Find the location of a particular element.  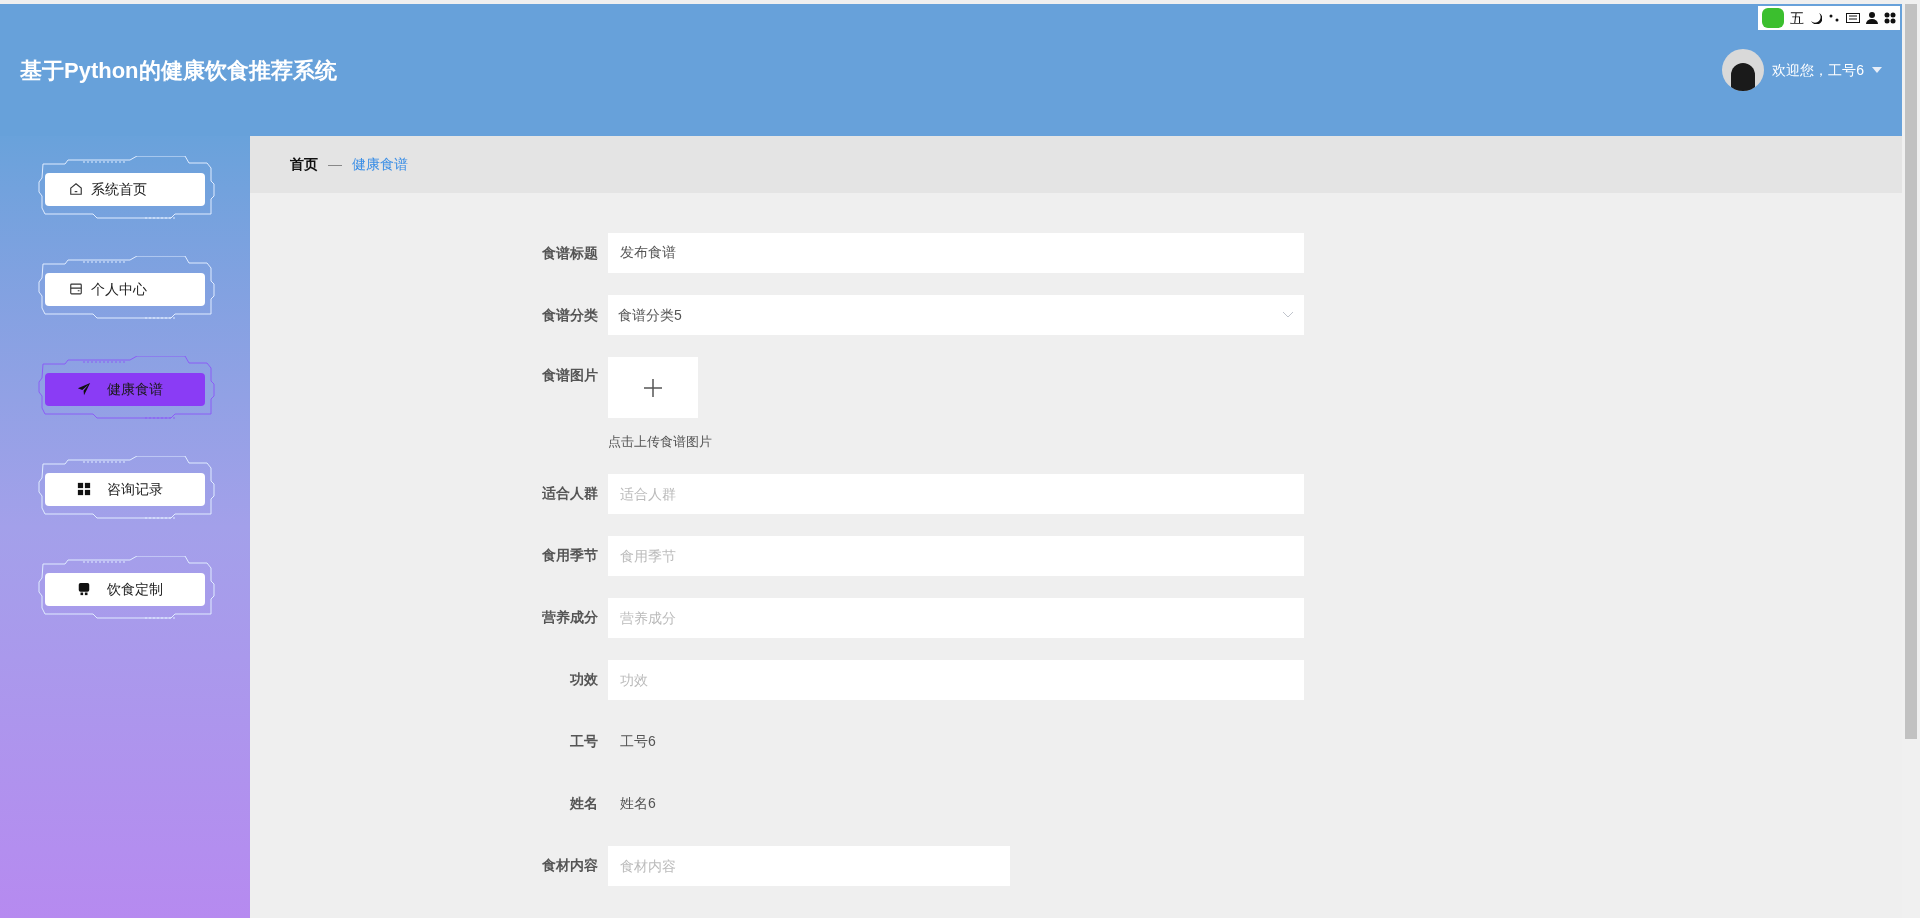

field-label: 姓名 is located at coordinates (584, 803).